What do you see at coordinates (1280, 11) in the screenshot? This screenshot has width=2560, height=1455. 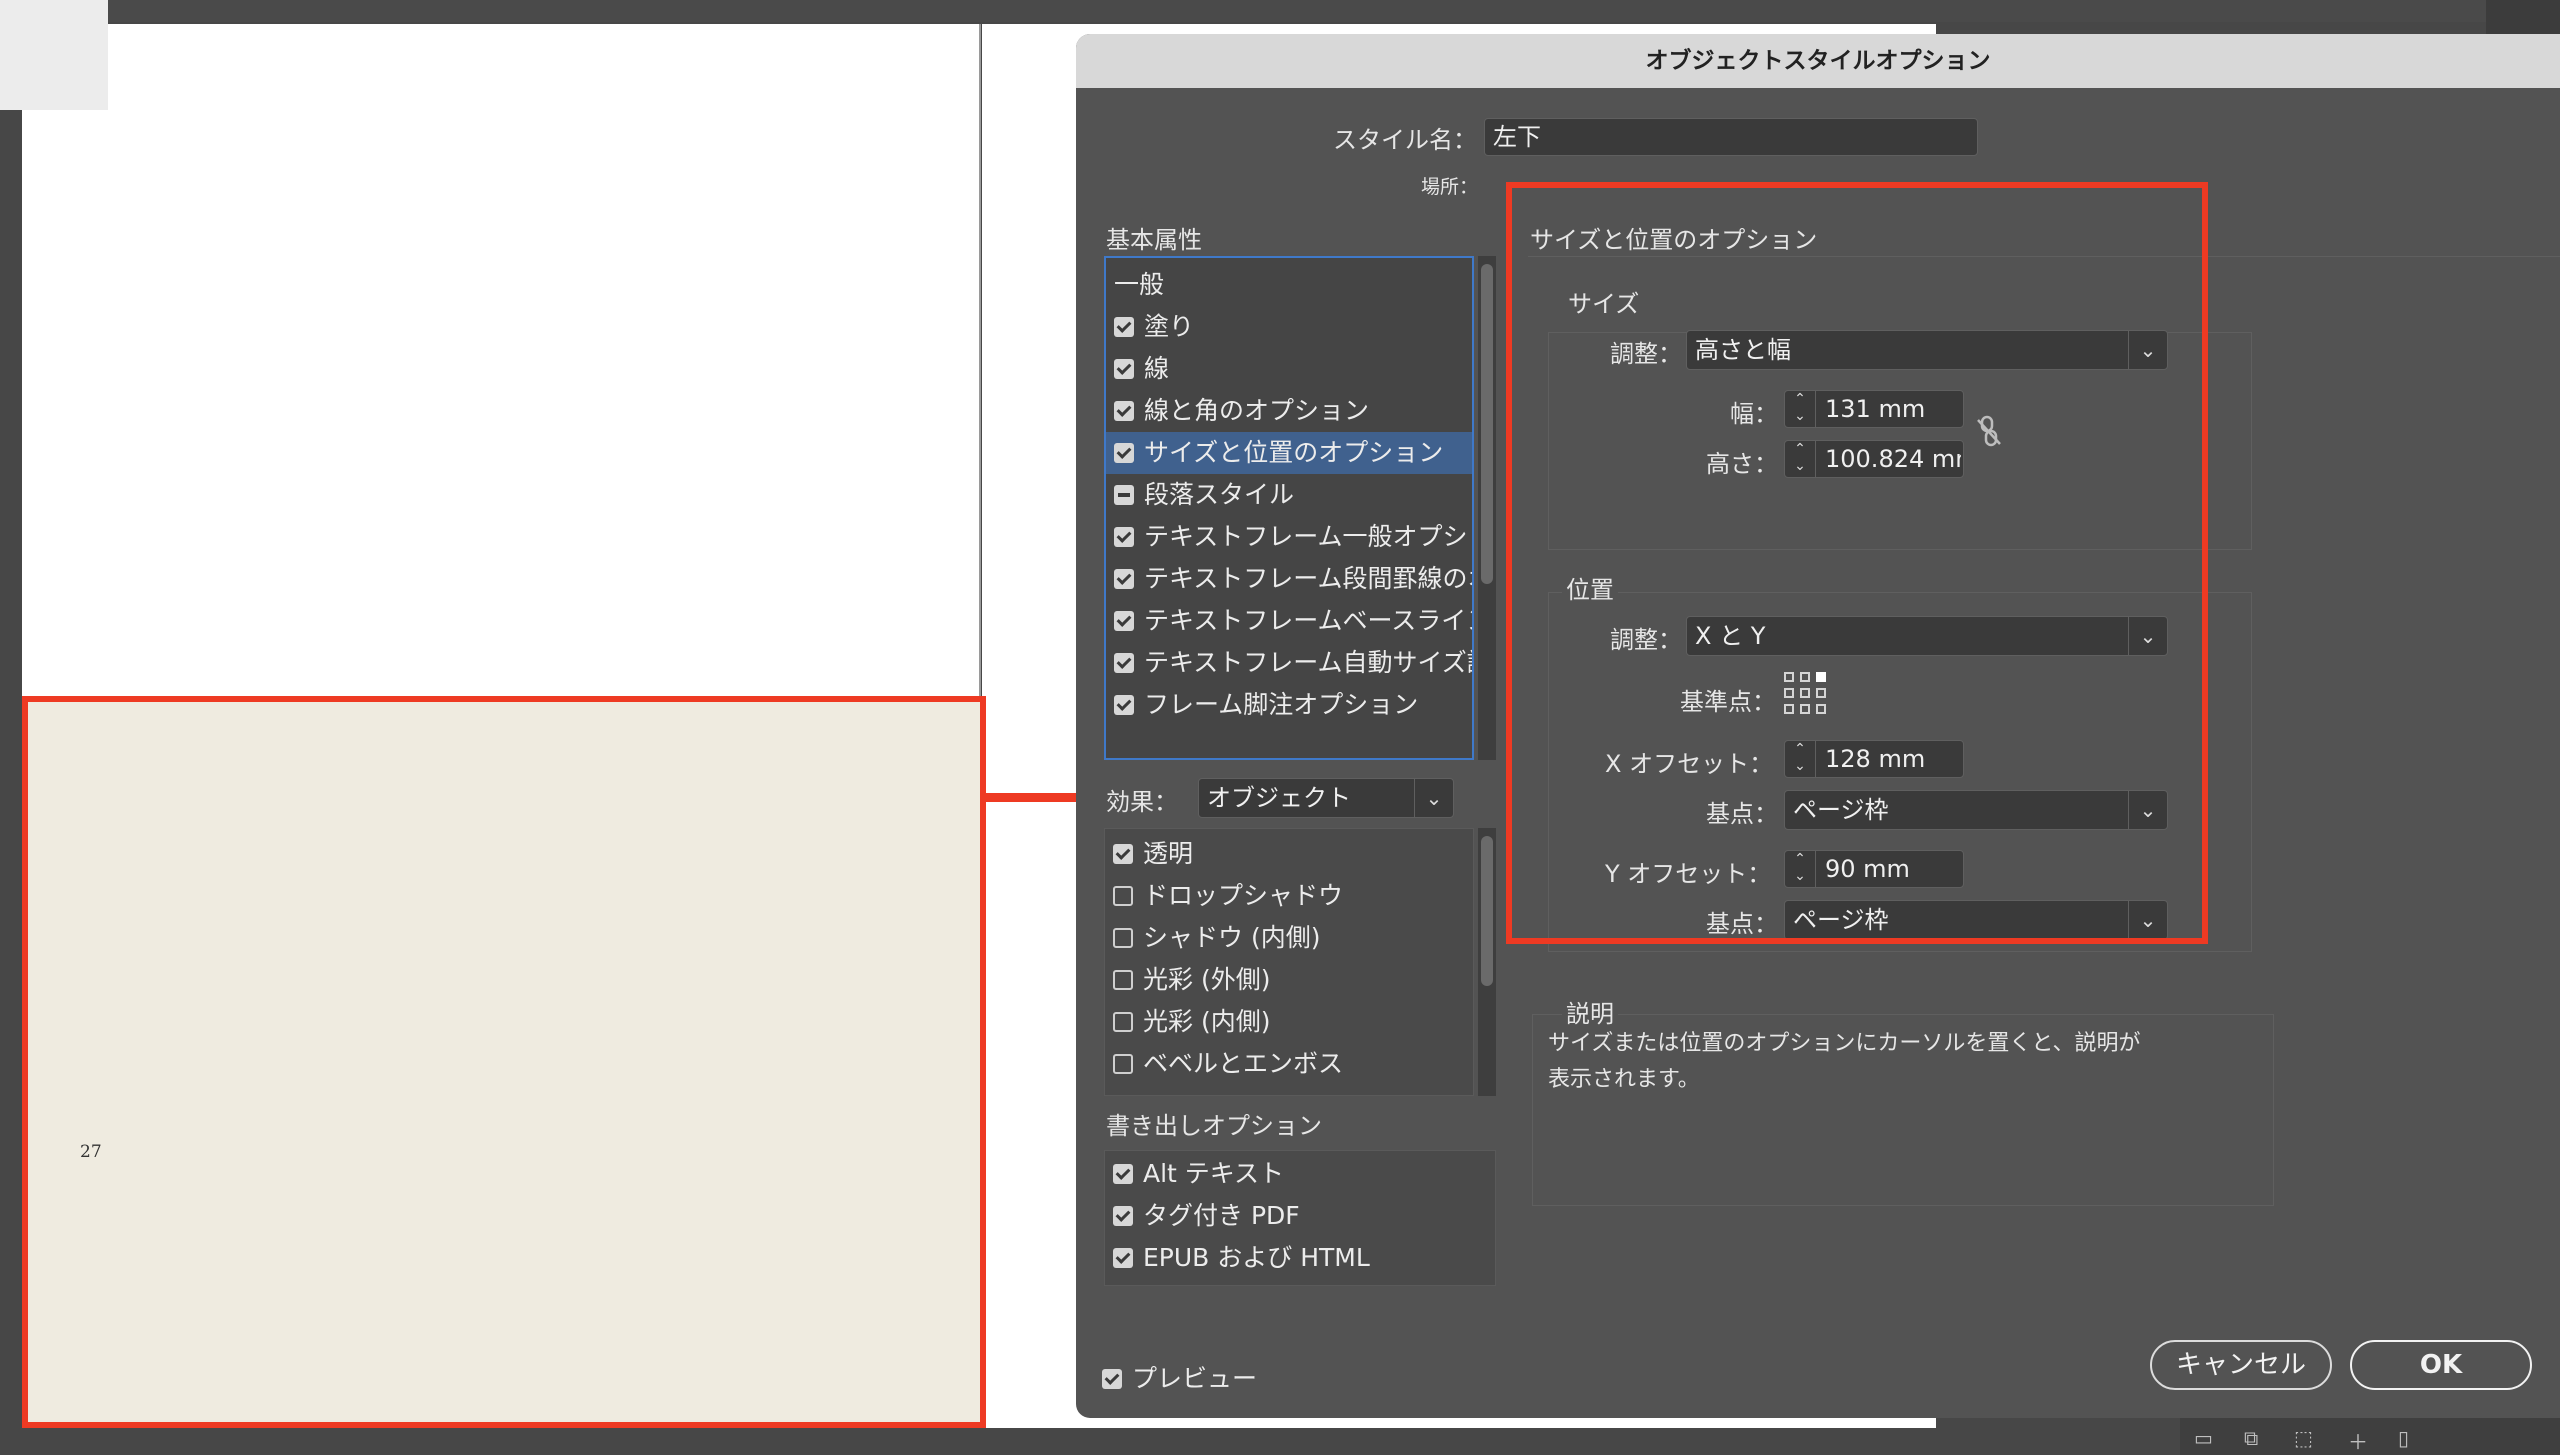 I see `application-bar` at bounding box center [1280, 11].